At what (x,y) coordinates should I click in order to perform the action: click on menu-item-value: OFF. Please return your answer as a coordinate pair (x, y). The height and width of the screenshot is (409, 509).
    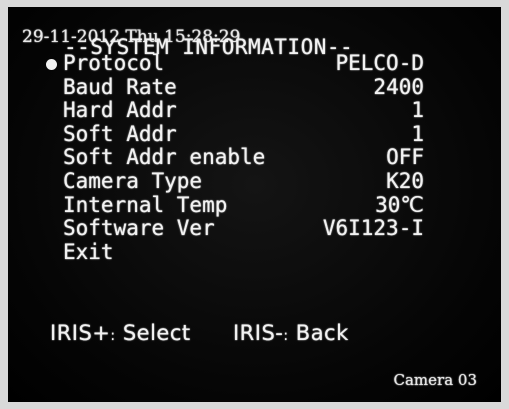
    Looking at the image, I should click on (405, 157).